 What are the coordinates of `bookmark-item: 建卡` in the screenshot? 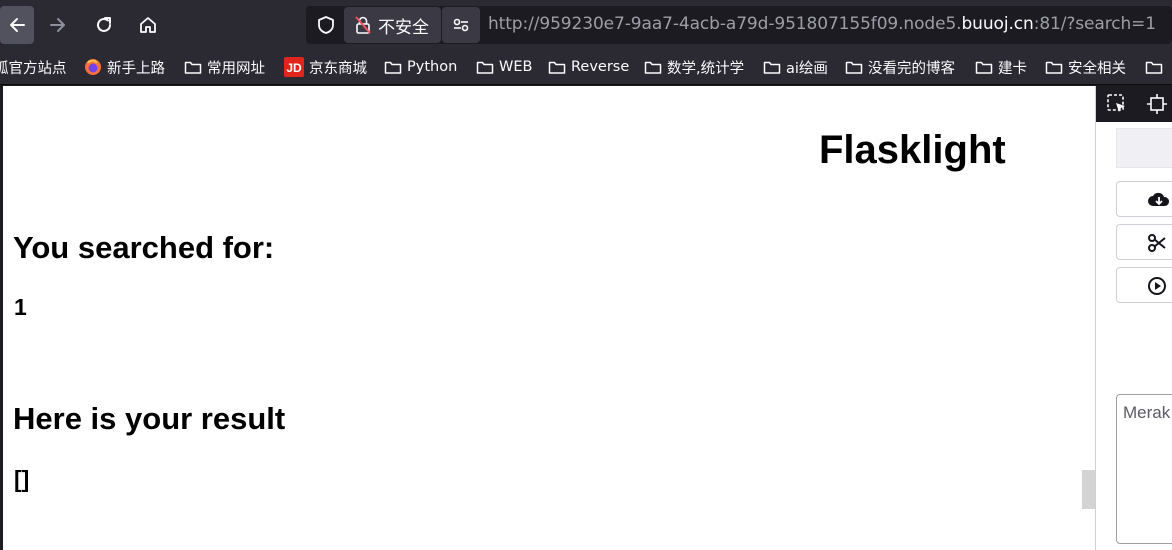 It's located at (1001, 67).